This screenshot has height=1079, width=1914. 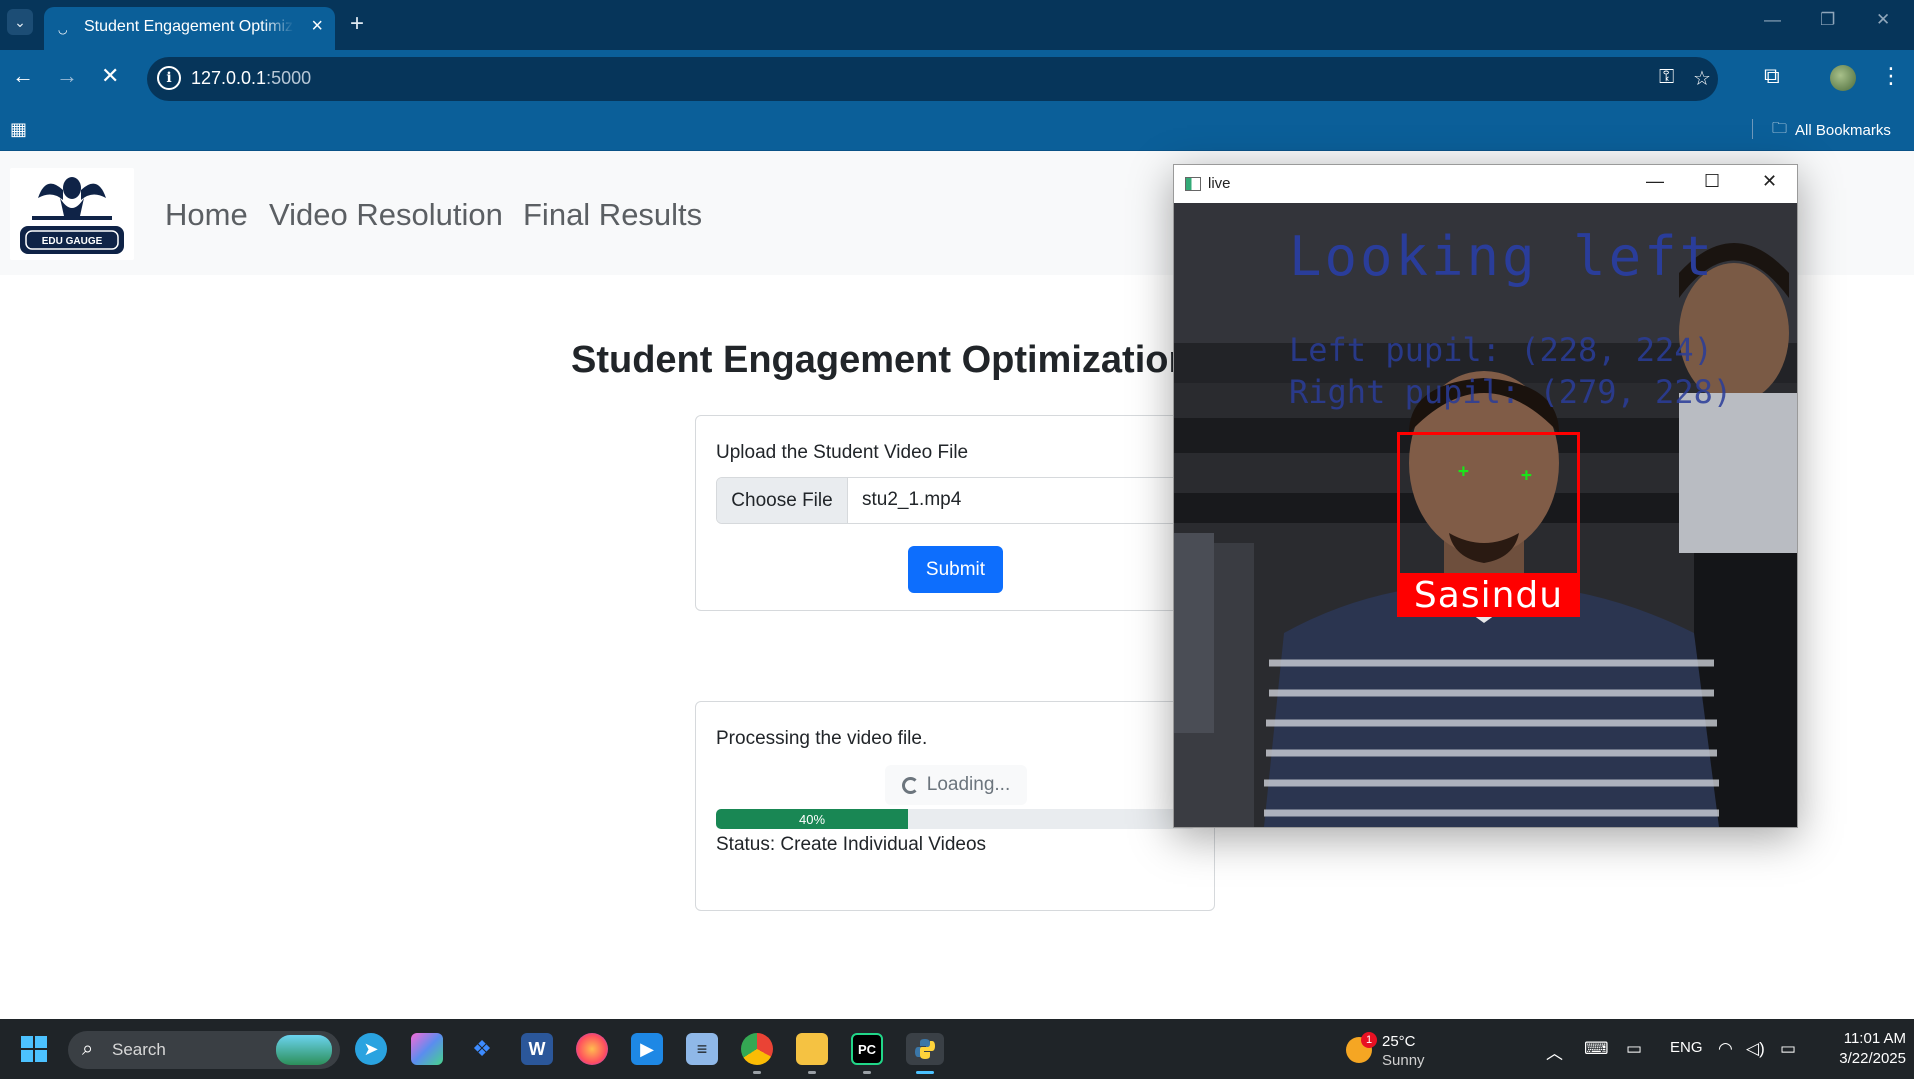 I want to click on url-text: 127.0.0.1:5000, so click(x=251, y=78).